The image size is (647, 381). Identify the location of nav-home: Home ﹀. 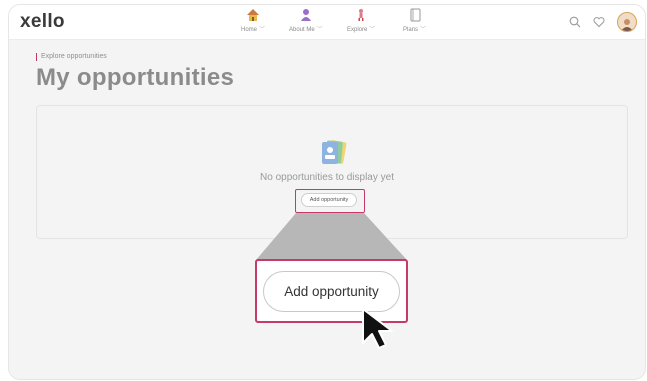
(253, 22).